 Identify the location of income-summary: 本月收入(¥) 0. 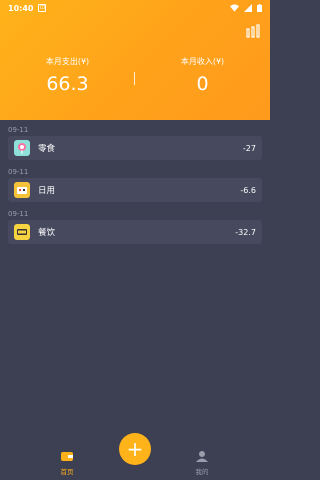
(202, 81).